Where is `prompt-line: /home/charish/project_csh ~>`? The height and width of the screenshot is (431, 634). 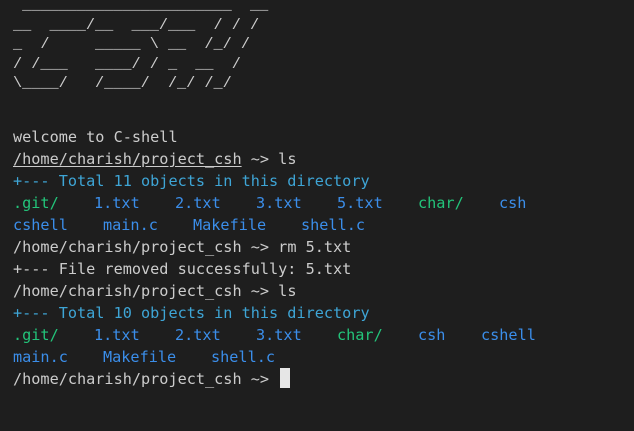 prompt-line: /home/charish/project_csh ~> is located at coordinates (323, 379).